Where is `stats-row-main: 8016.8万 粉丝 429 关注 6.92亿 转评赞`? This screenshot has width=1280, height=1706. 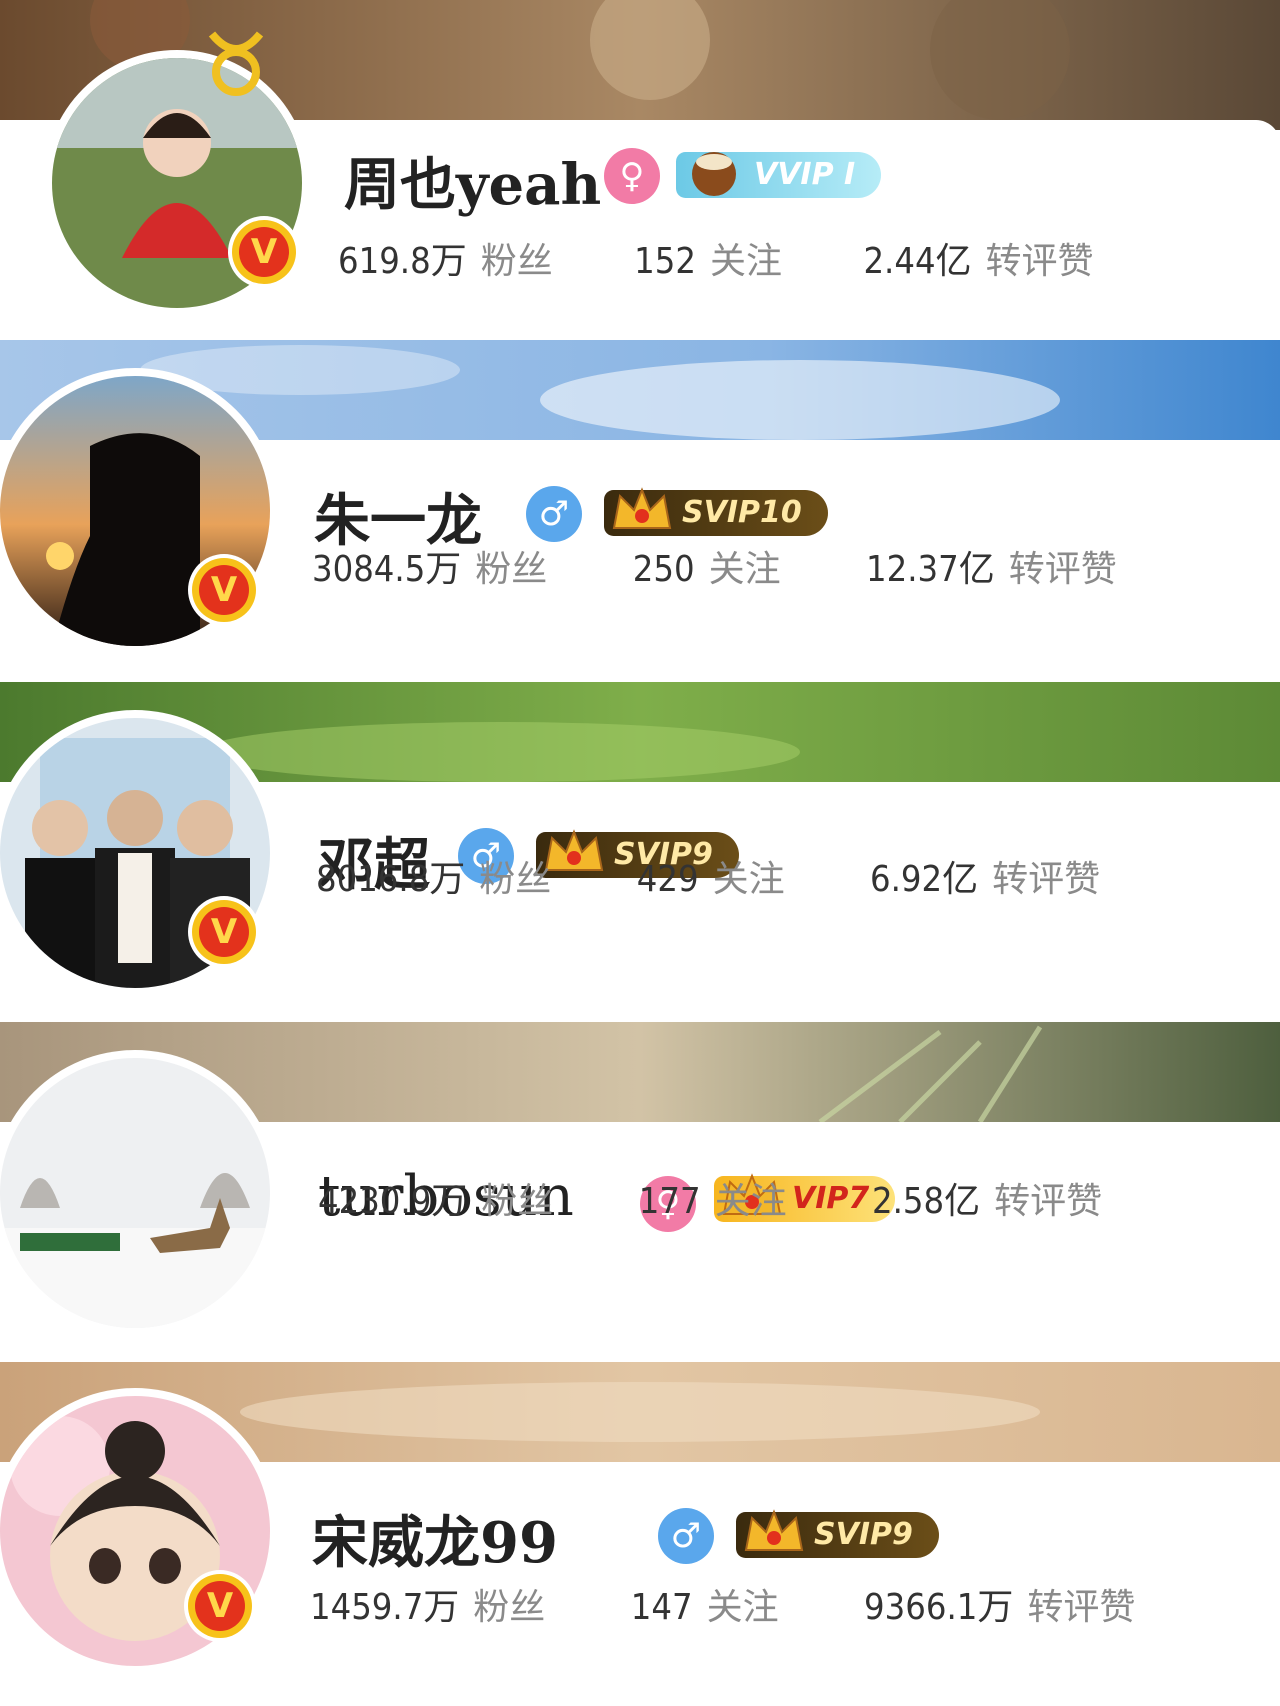
stats-row-main: 8016.8万 粉丝 429 关注 6.92亿 转评赞 is located at coordinates (708, 876).